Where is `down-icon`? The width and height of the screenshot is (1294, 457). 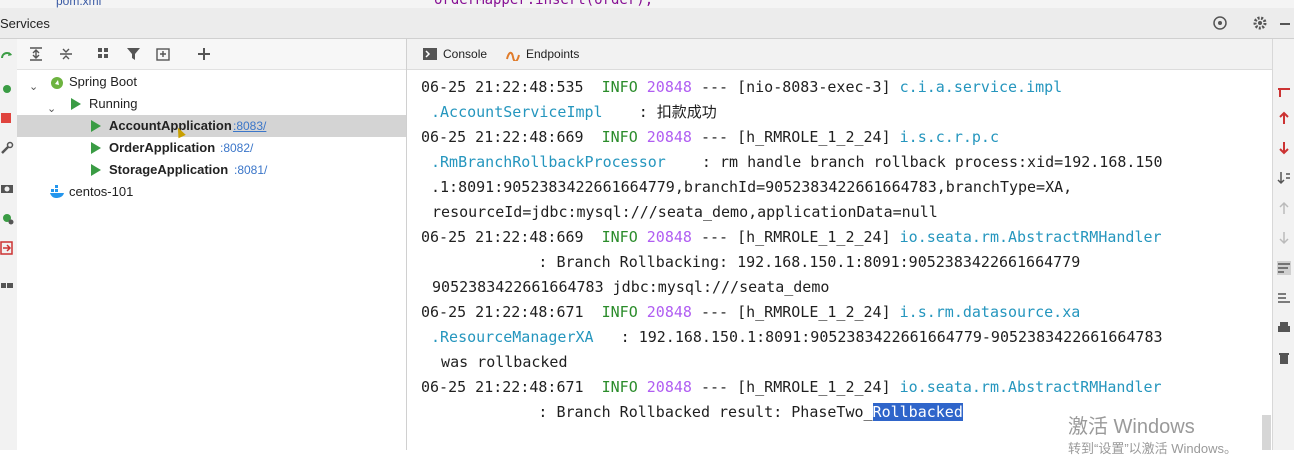 down-icon is located at coordinates (1284, 238).